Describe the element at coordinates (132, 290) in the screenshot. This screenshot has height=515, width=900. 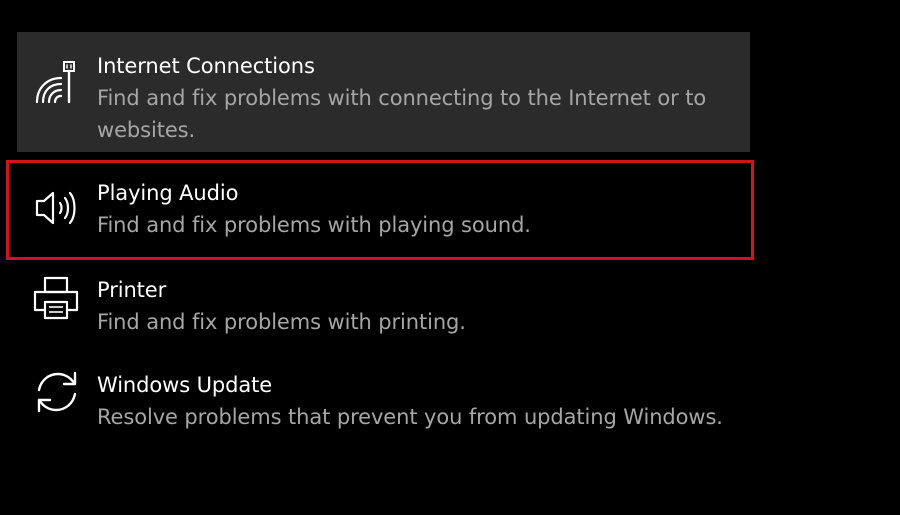
I see `item-title: Printer` at that location.